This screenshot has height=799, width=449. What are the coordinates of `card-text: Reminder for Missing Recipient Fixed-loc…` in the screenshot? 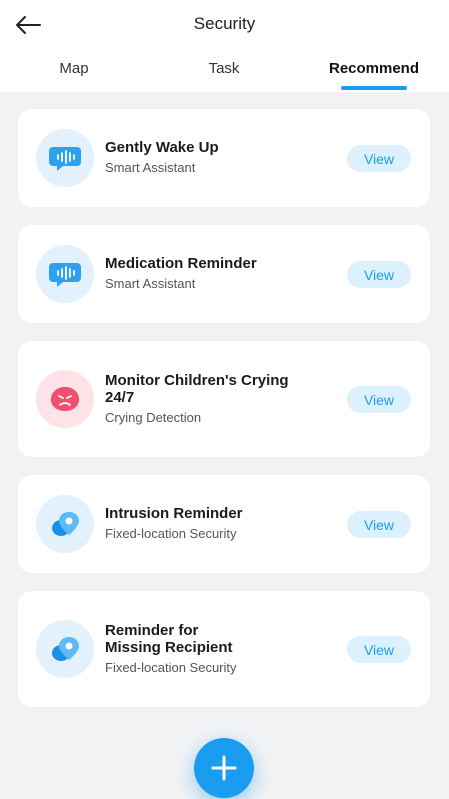 It's located at (180, 648).